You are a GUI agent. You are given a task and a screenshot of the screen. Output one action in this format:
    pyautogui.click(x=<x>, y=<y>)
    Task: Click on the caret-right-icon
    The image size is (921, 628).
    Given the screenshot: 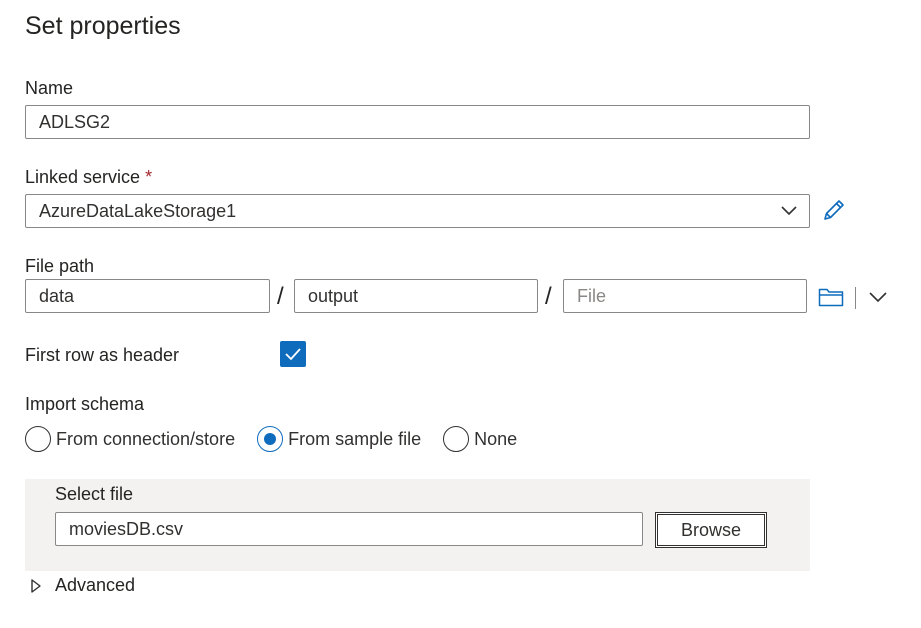 What is the action you would take?
    pyautogui.click(x=36, y=585)
    